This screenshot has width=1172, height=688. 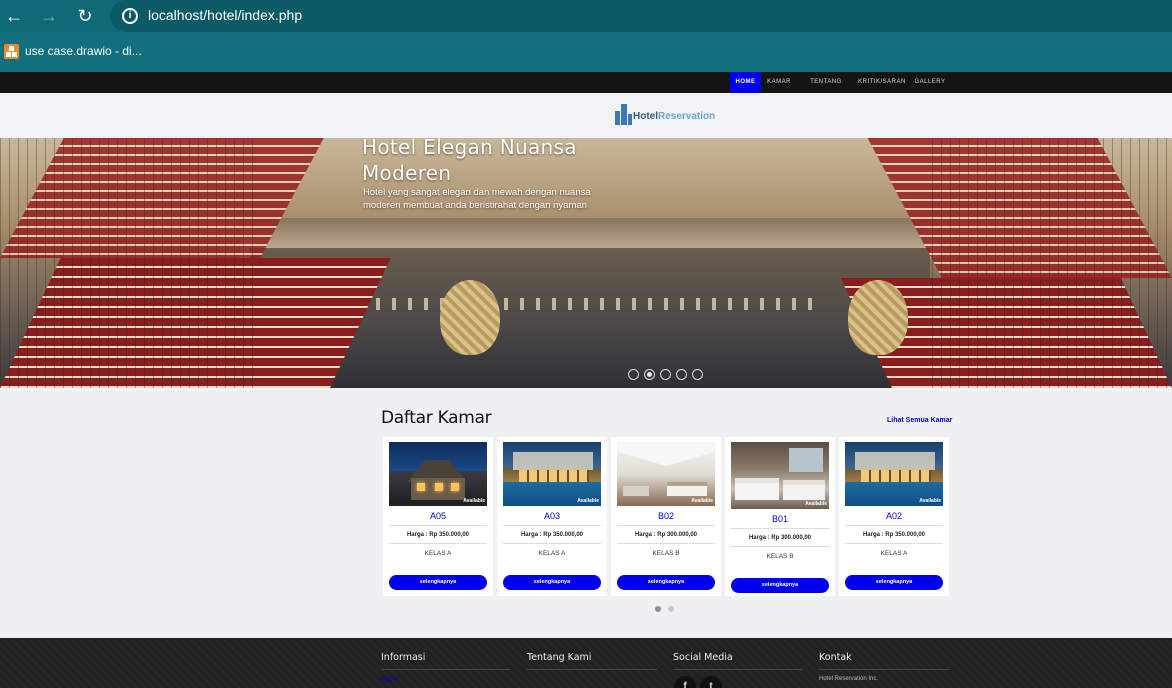 I want to click on footer-heading: Tentang Kami, so click(x=559, y=657).